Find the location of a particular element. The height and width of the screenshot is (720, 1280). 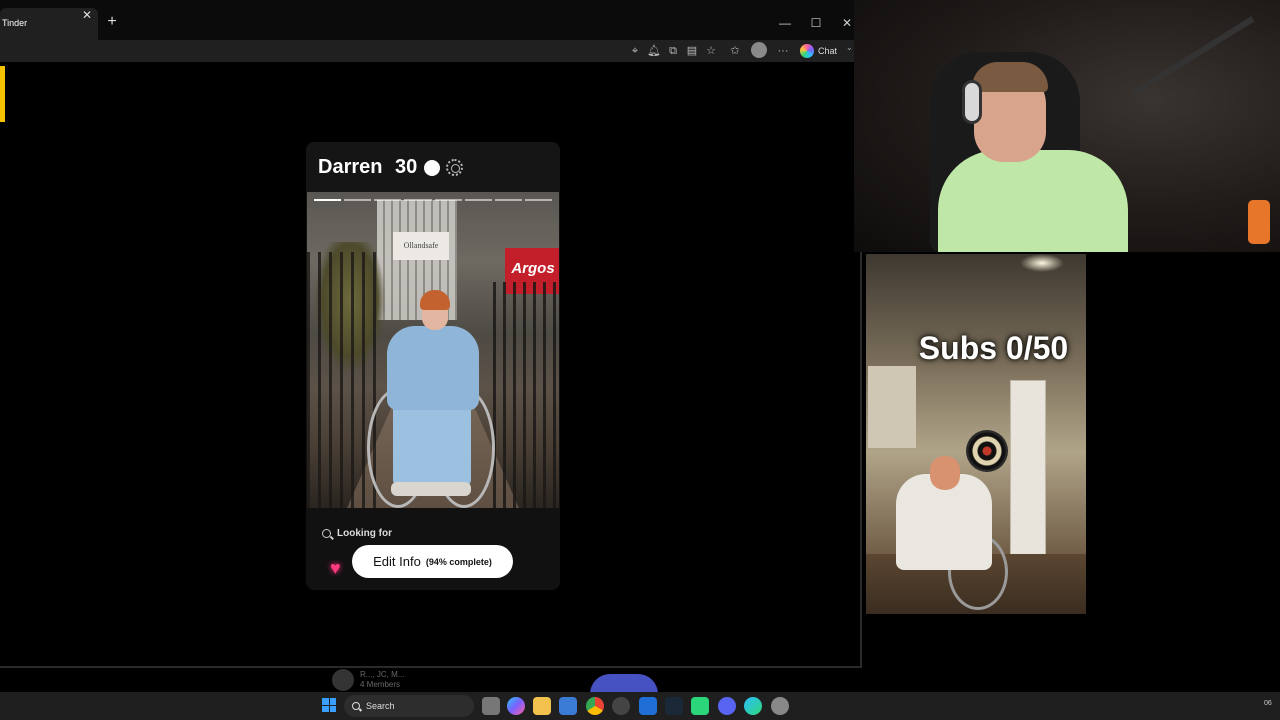

photo-railing-right is located at coordinates (526, 395).